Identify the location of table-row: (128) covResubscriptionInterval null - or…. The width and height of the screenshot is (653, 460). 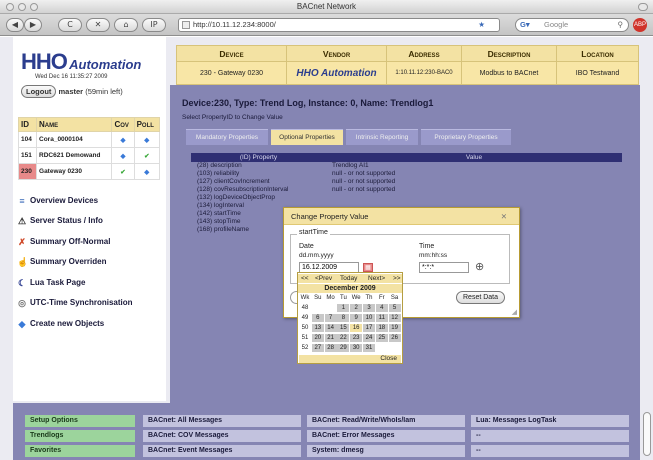
(406, 190).